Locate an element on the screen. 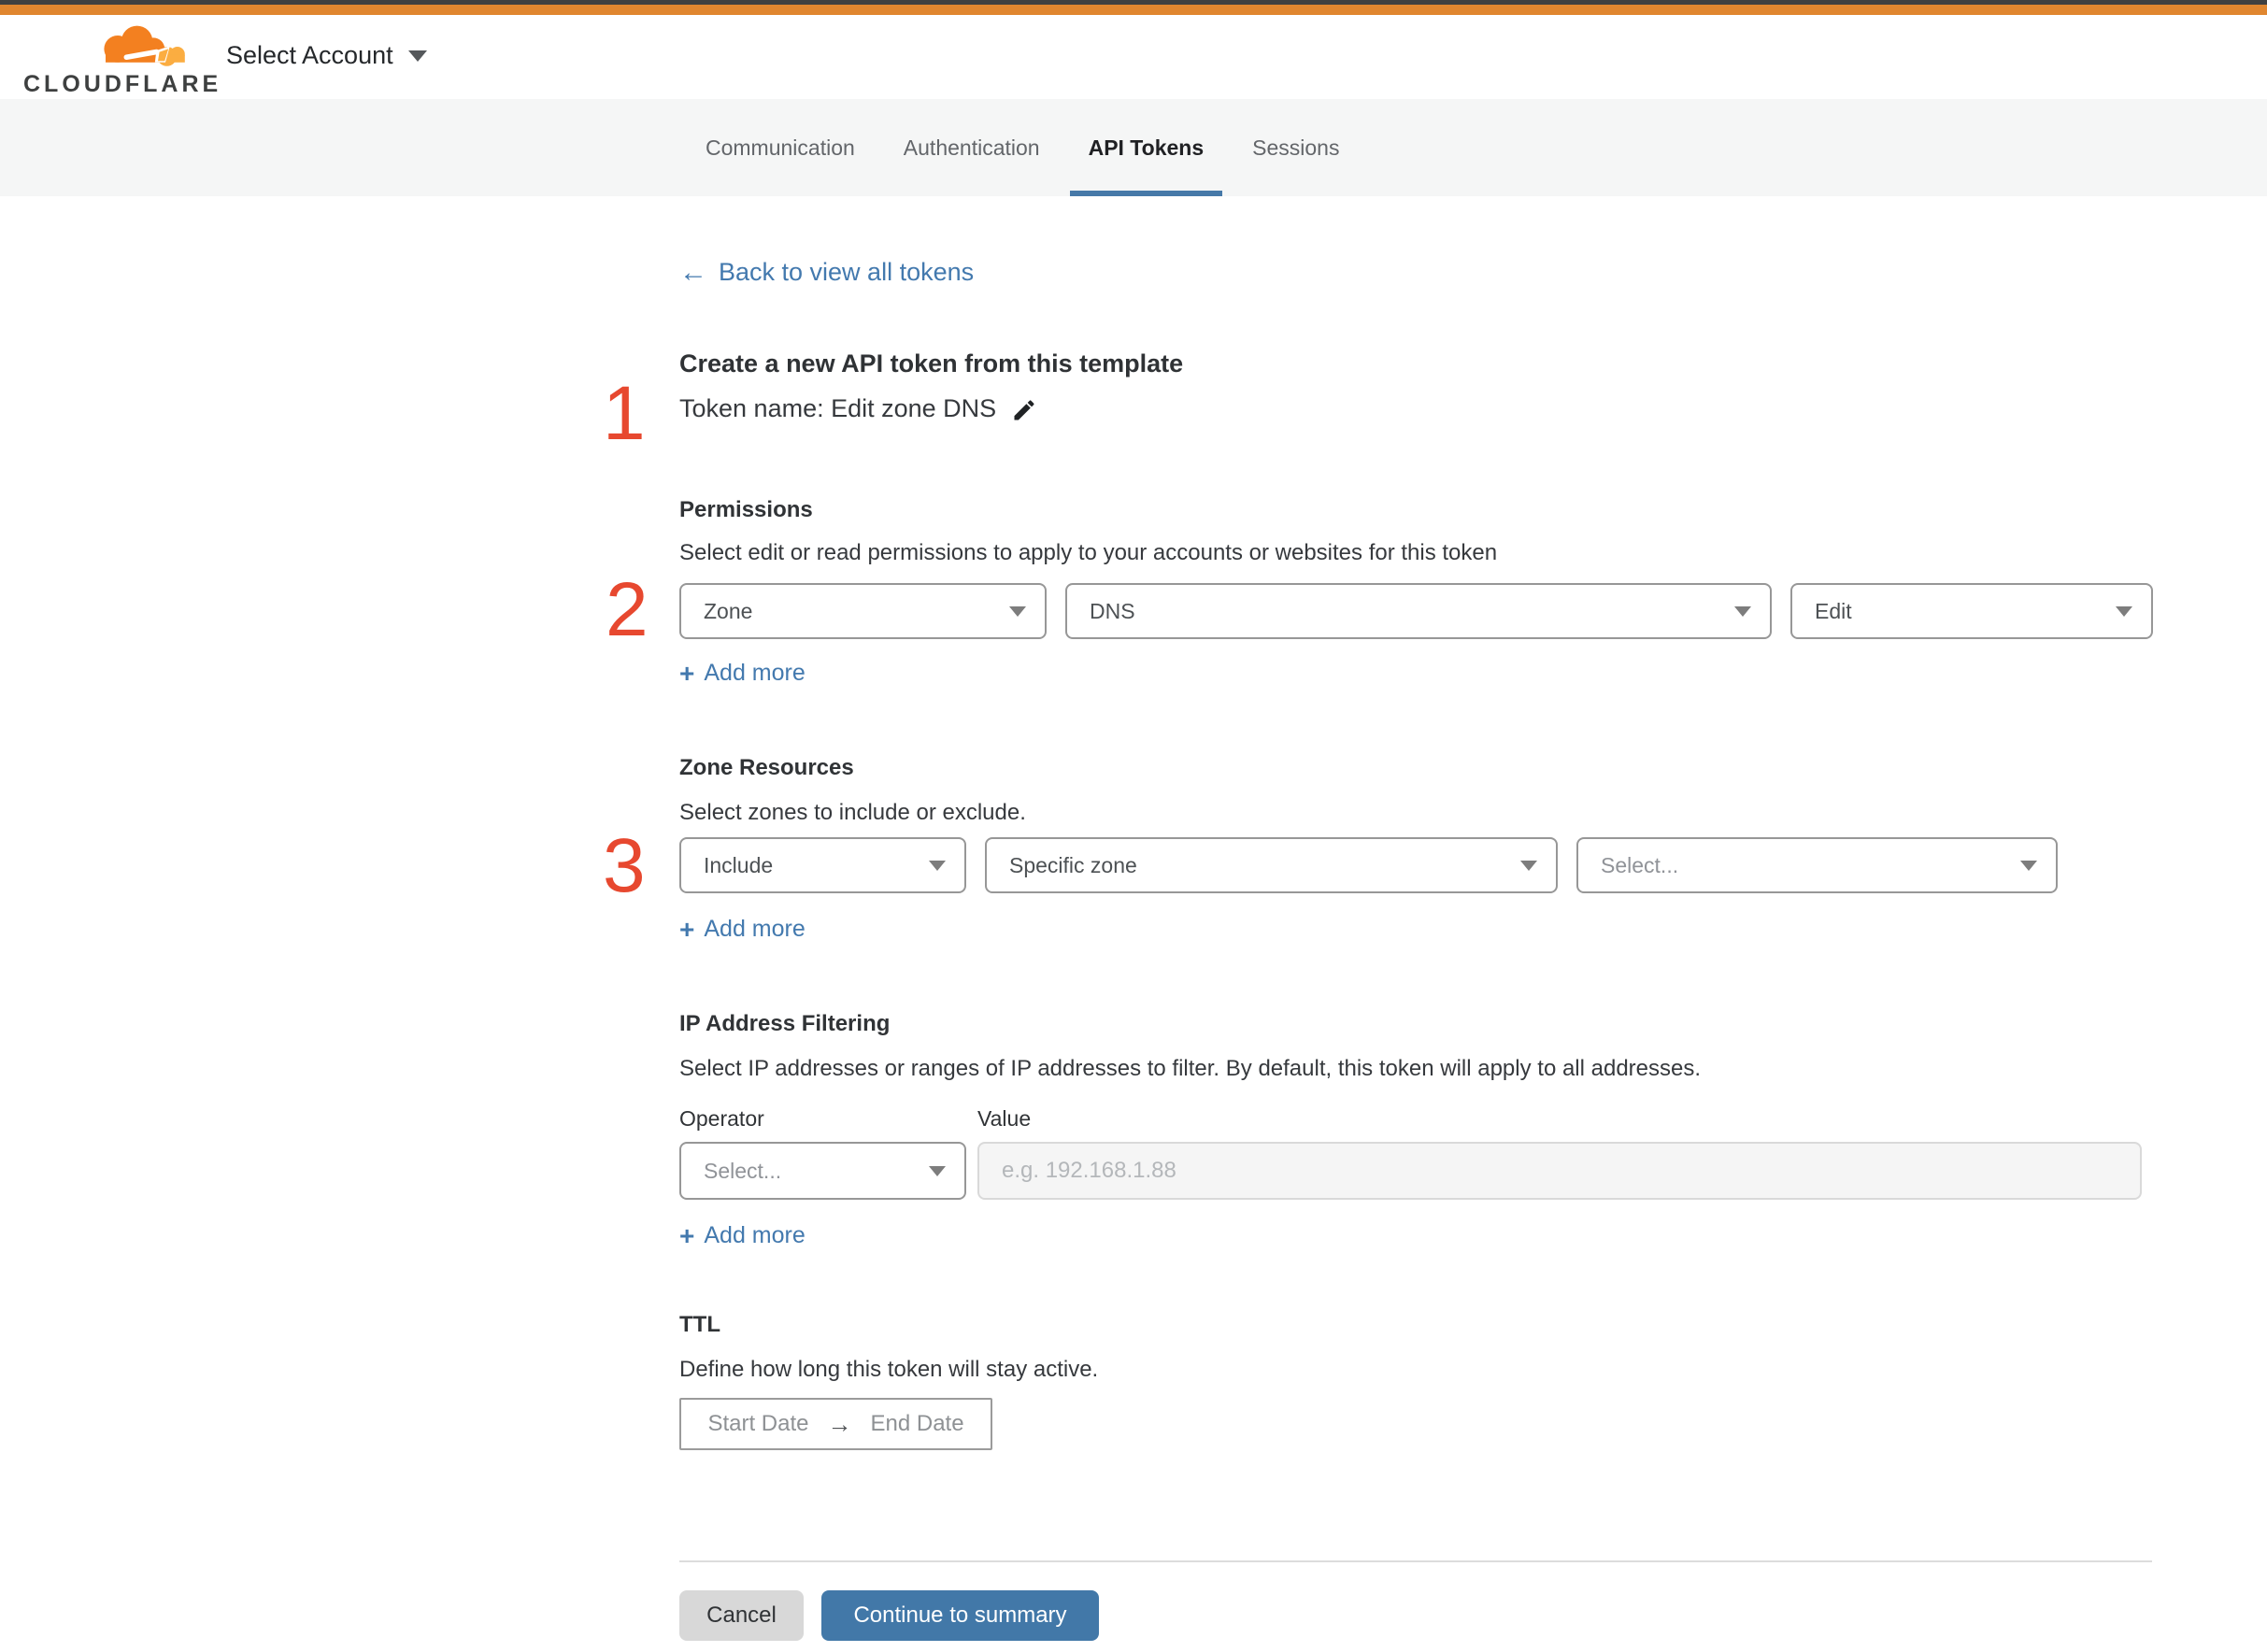 This screenshot has height=1652, width=2267. ttl-date-range-picker: Start Date → End Date is located at coordinates (836, 1424).